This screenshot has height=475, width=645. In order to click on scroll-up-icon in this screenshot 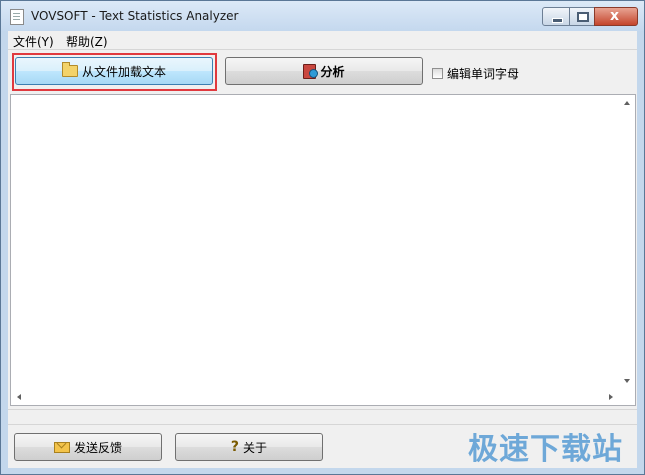, I will do `click(627, 103)`.